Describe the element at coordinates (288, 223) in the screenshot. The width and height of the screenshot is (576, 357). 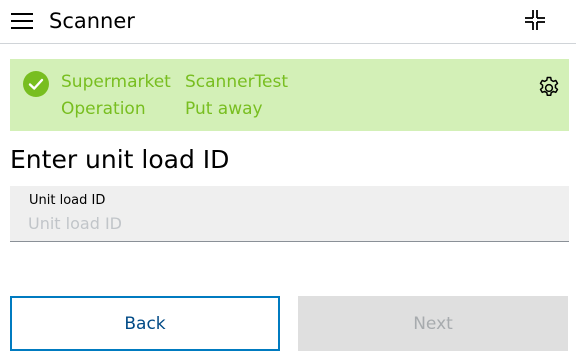
I see `unit-load-id-input` at that location.